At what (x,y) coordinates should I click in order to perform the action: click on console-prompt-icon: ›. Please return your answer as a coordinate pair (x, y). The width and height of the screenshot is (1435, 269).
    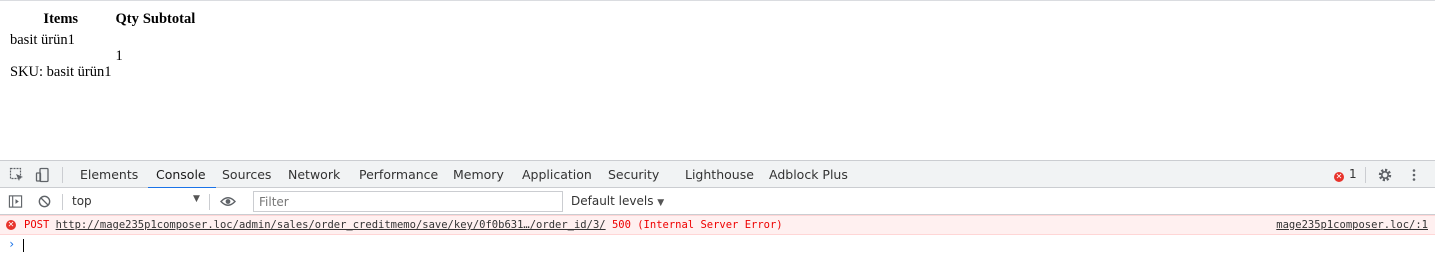
    Looking at the image, I should click on (12, 244).